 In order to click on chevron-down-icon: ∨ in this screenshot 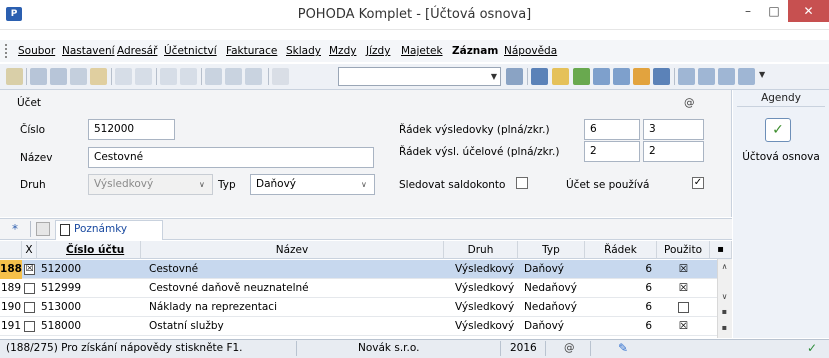, I will do `click(202, 184)`.